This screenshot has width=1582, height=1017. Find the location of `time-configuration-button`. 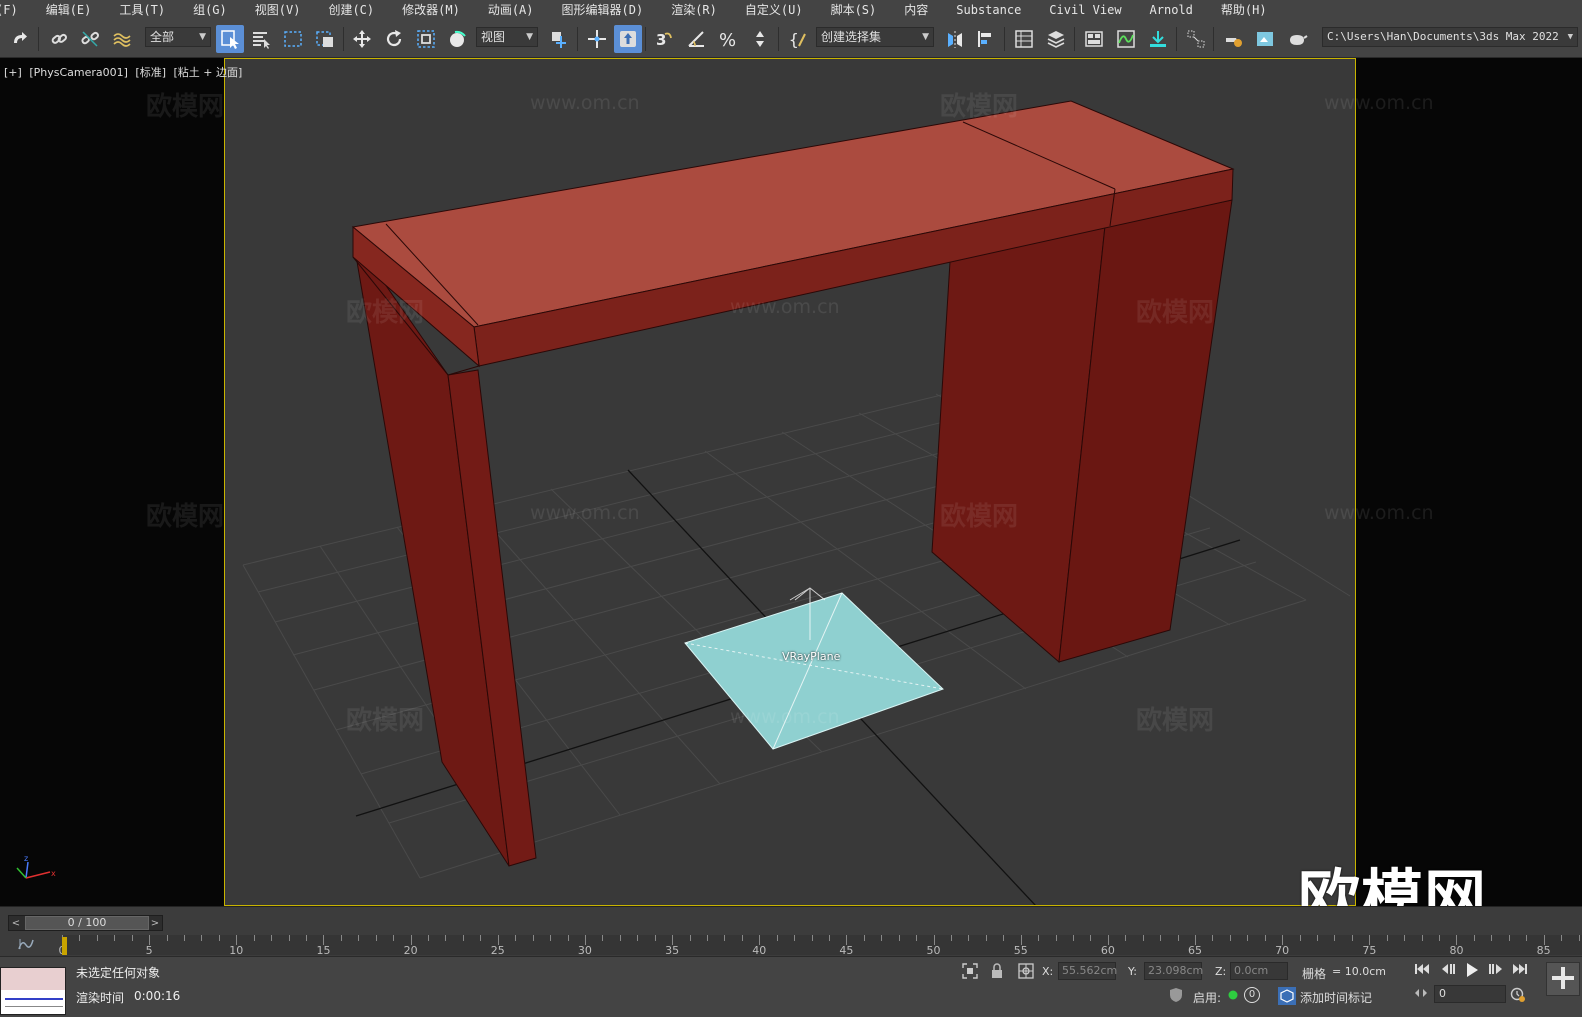

time-configuration-button is located at coordinates (1518, 997).